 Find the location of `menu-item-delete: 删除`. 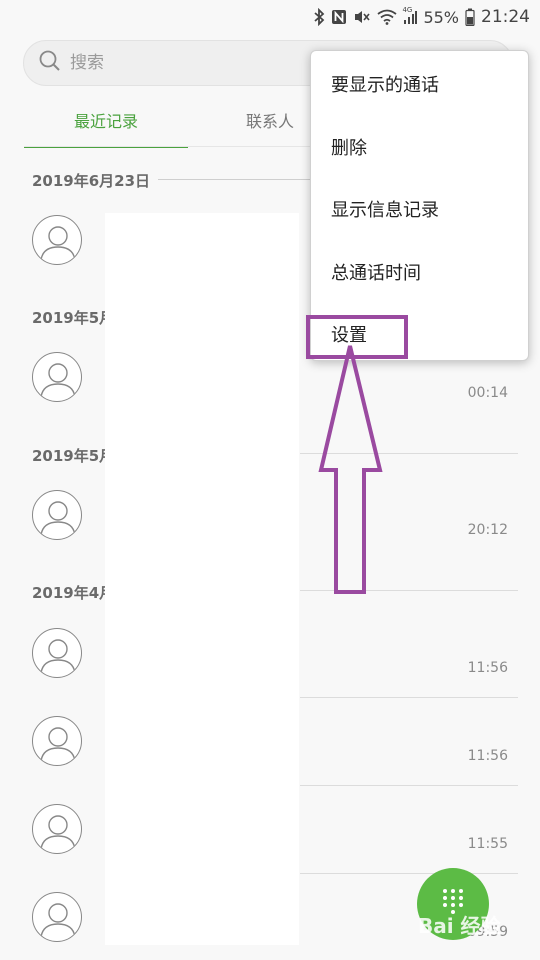

menu-item-delete: 删除 is located at coordinates (349, 147).